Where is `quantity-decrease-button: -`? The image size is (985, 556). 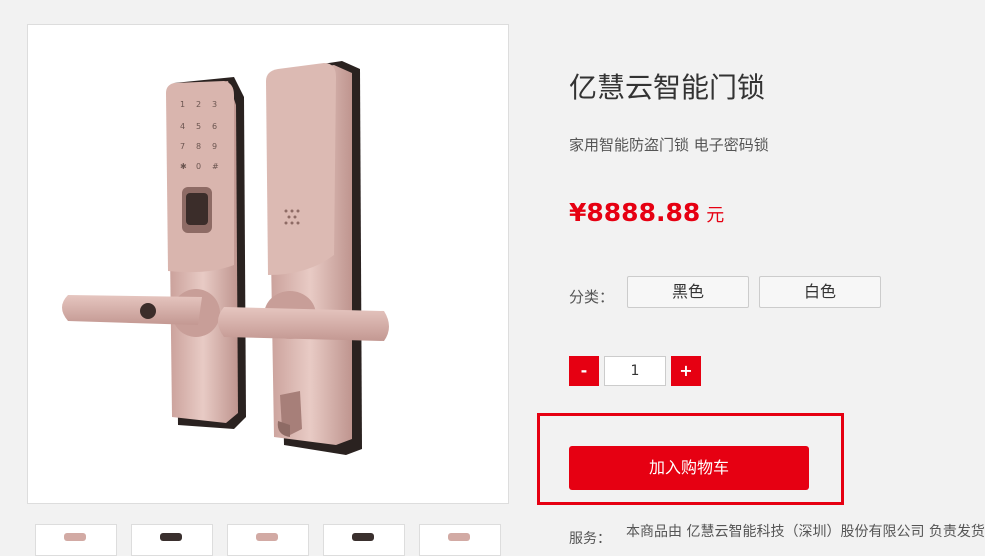
quantity-decrease-button: - is located at coordinates (584, 371).